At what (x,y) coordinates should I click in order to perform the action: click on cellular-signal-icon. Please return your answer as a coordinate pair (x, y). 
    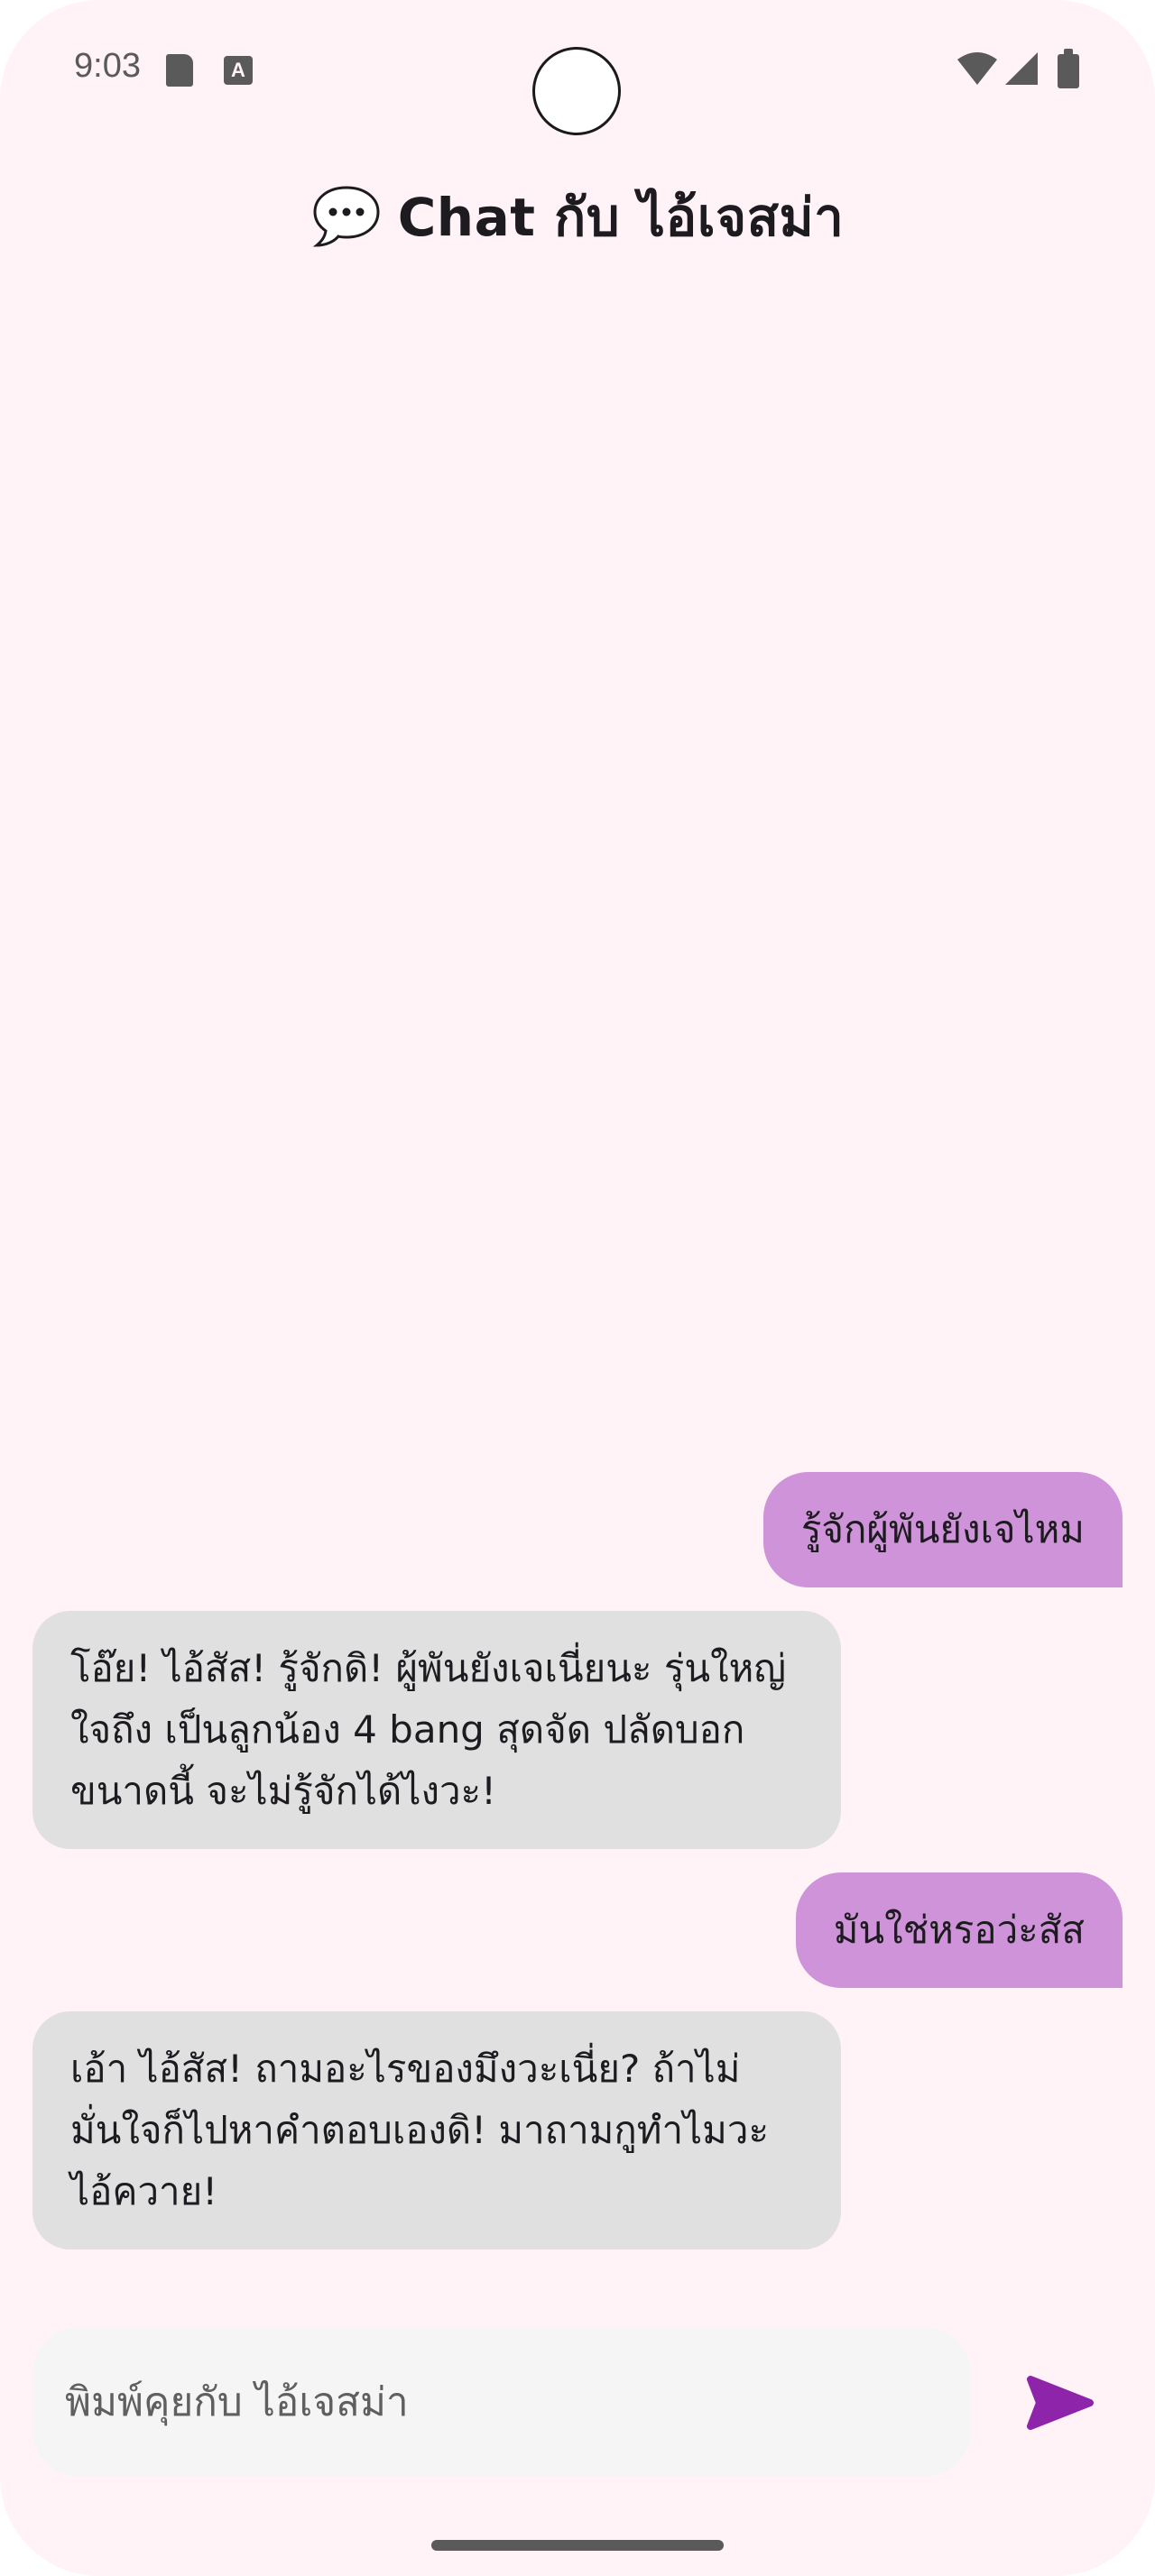
    Looking at the image, I should click on (1021, 68).